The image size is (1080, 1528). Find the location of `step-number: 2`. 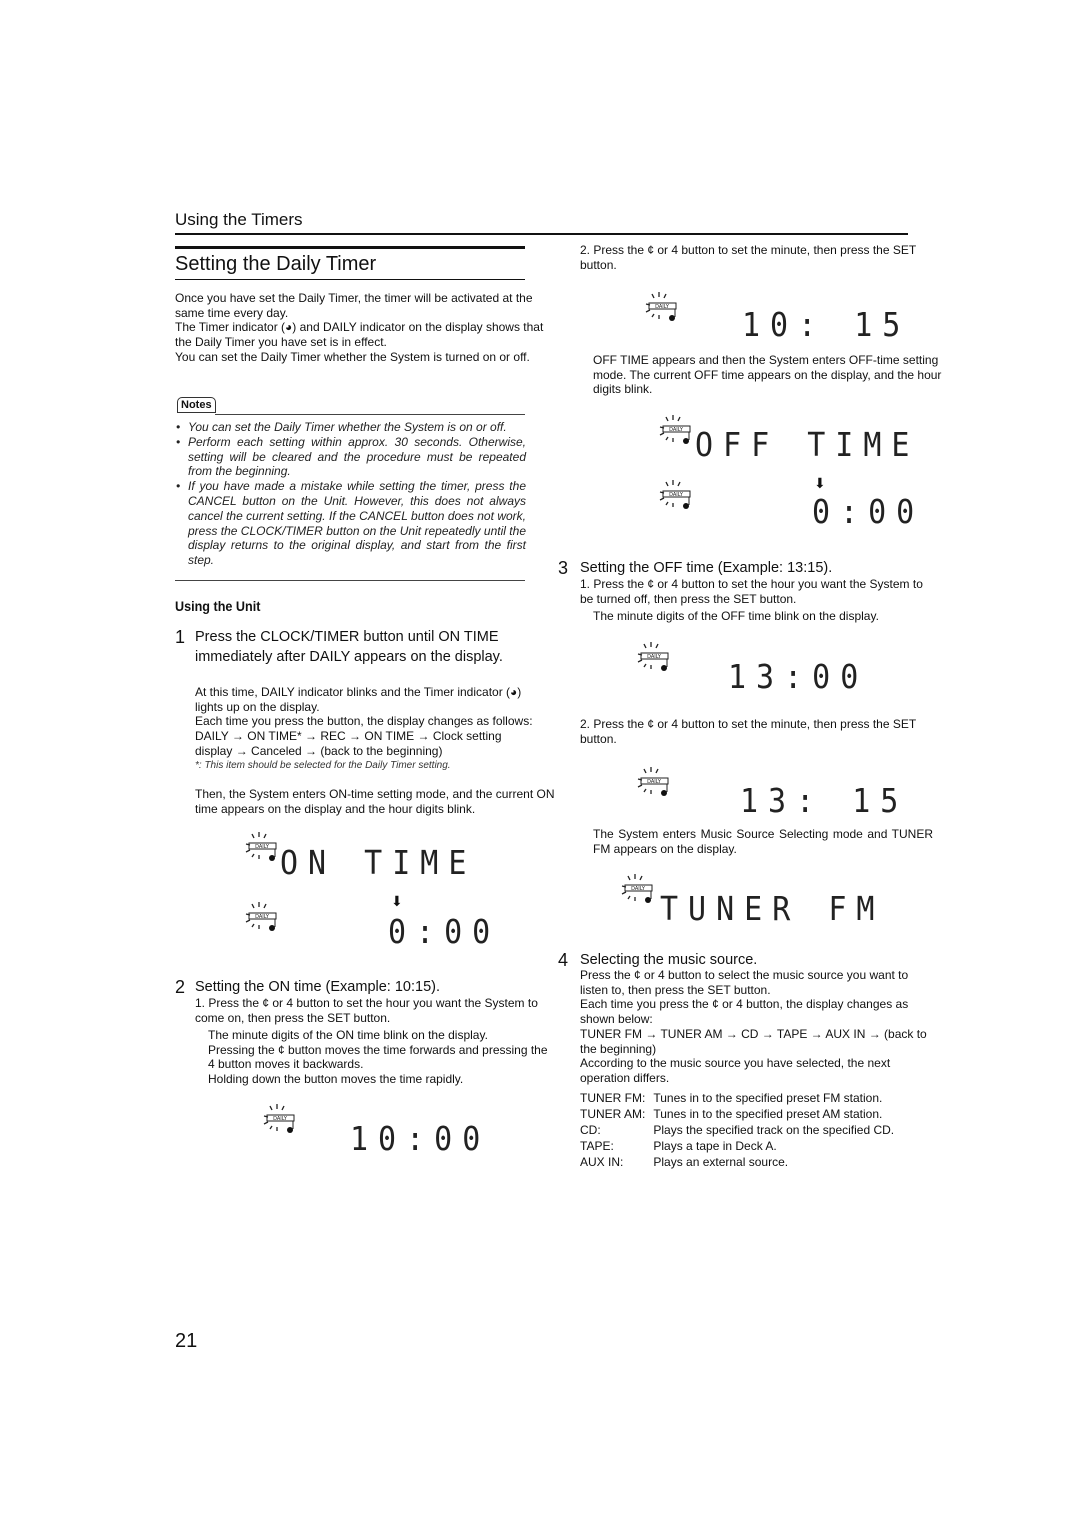

step-number: 2 is located at coordinates (180, 987).